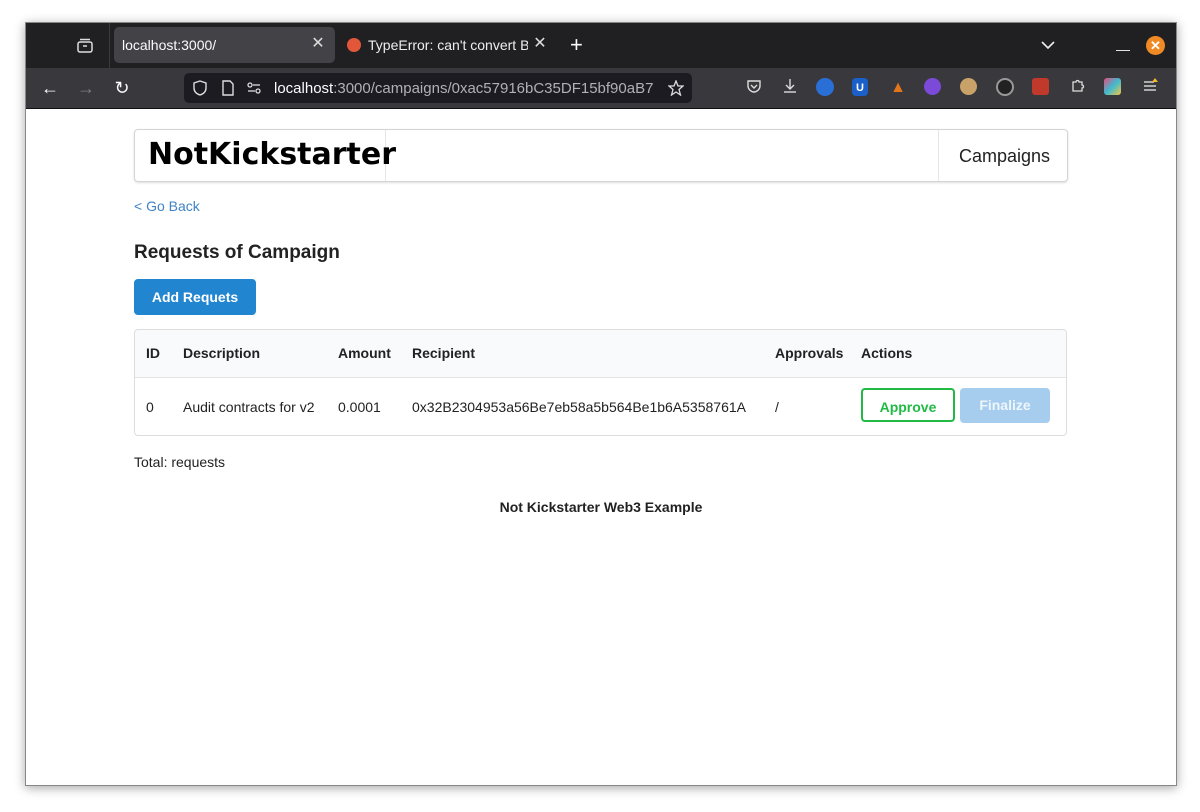 Image resolution: width=1200 pixels, height=812 pixels. Describe the element at coordinates (254, 88) in the screenshot. I see `permissions-icon` at that location.